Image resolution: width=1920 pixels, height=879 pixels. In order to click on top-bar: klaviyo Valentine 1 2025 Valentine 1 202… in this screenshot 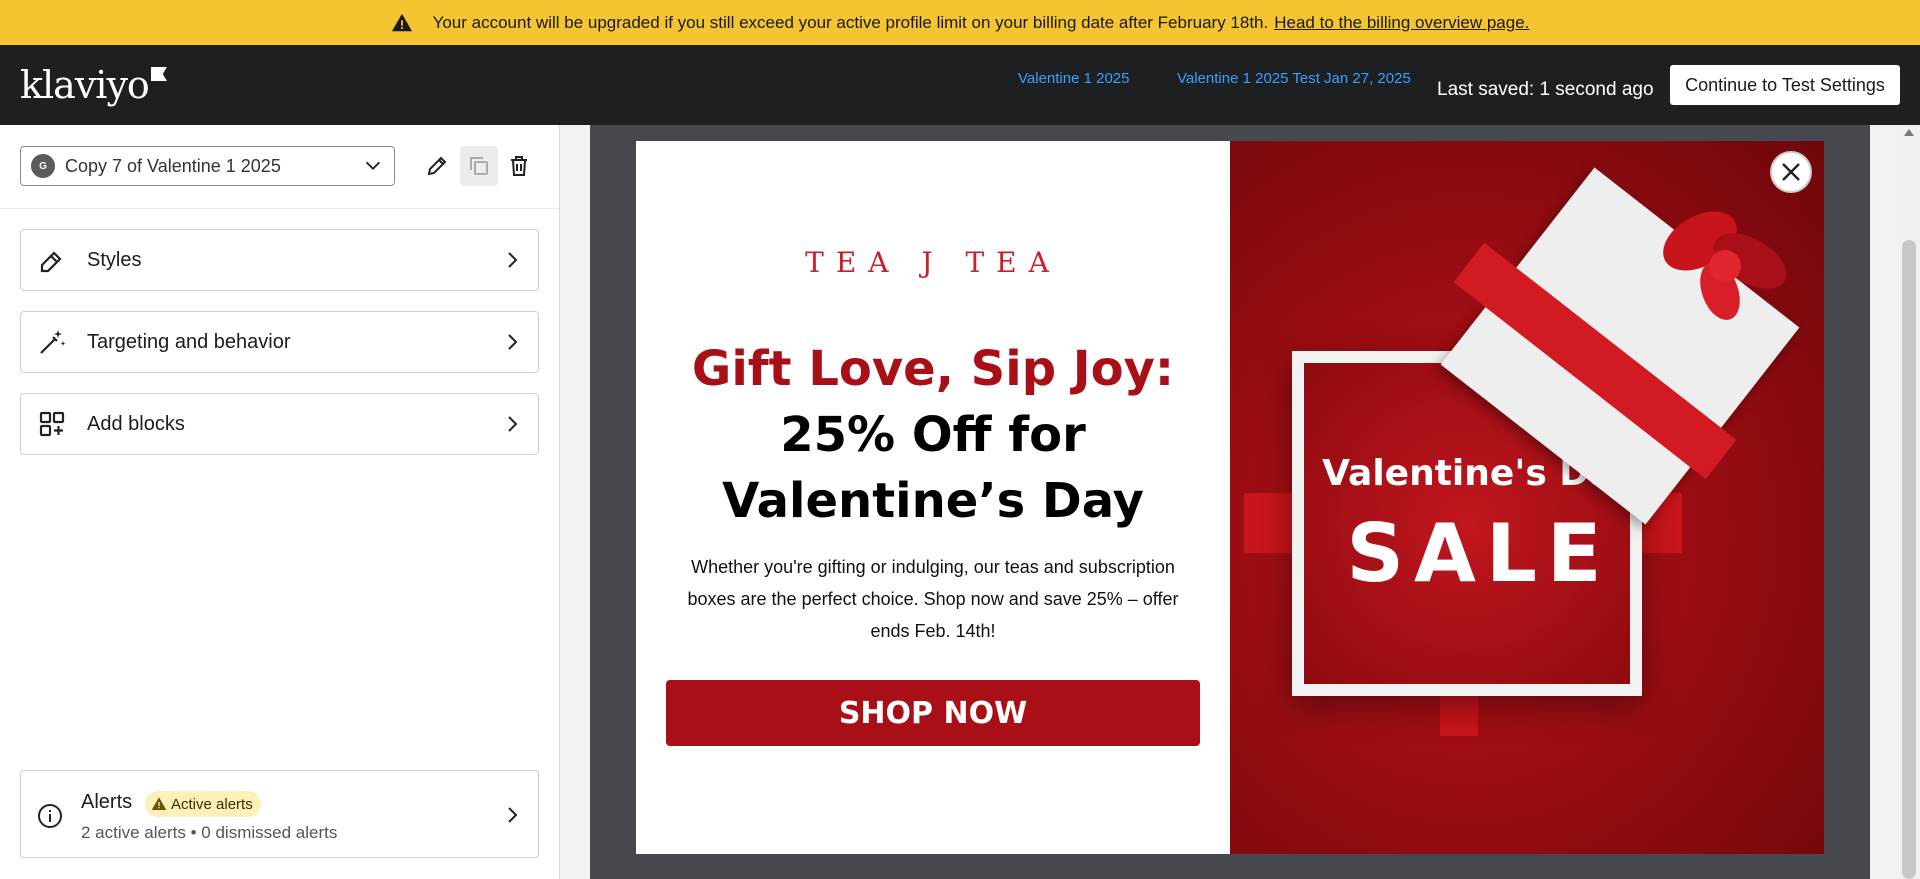, I will do `click(960, 85)`.